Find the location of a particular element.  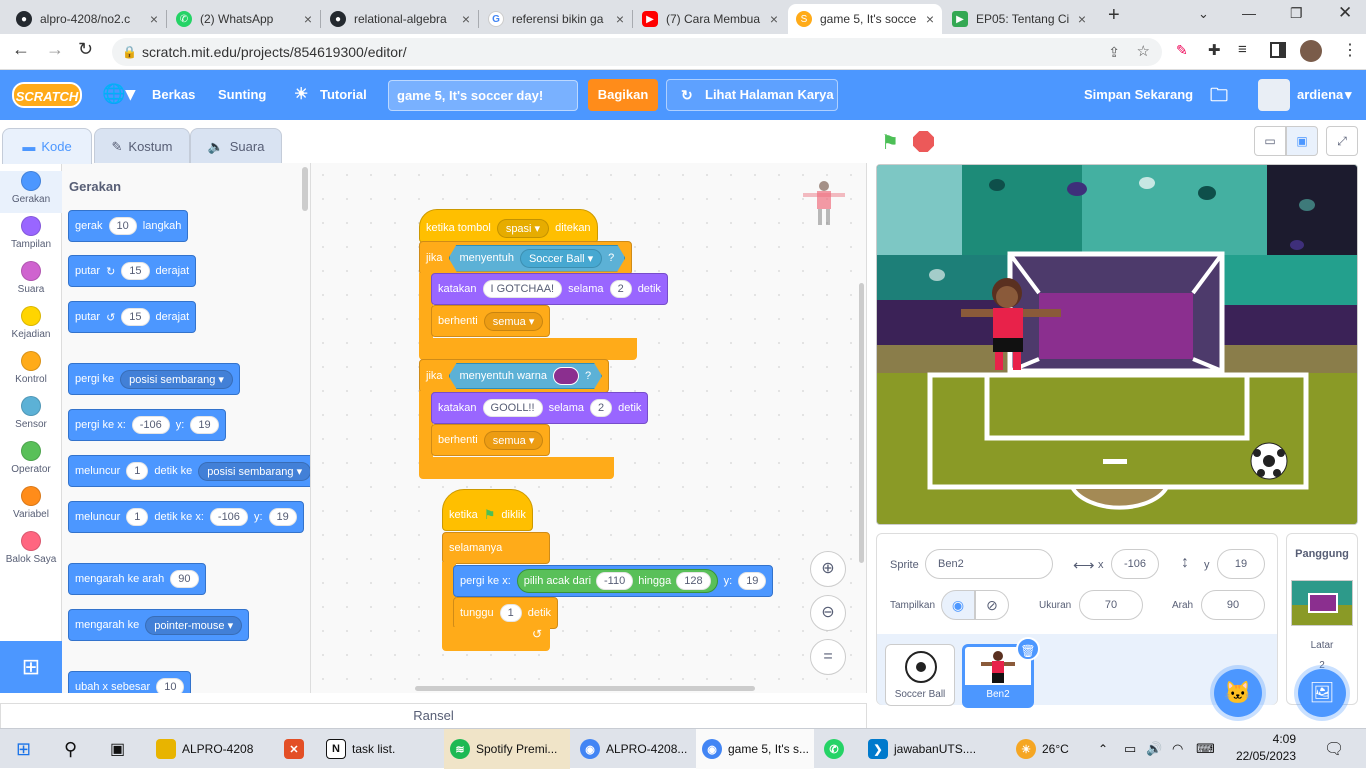

category-events: Kejadian is located at coordinates (31, 323).